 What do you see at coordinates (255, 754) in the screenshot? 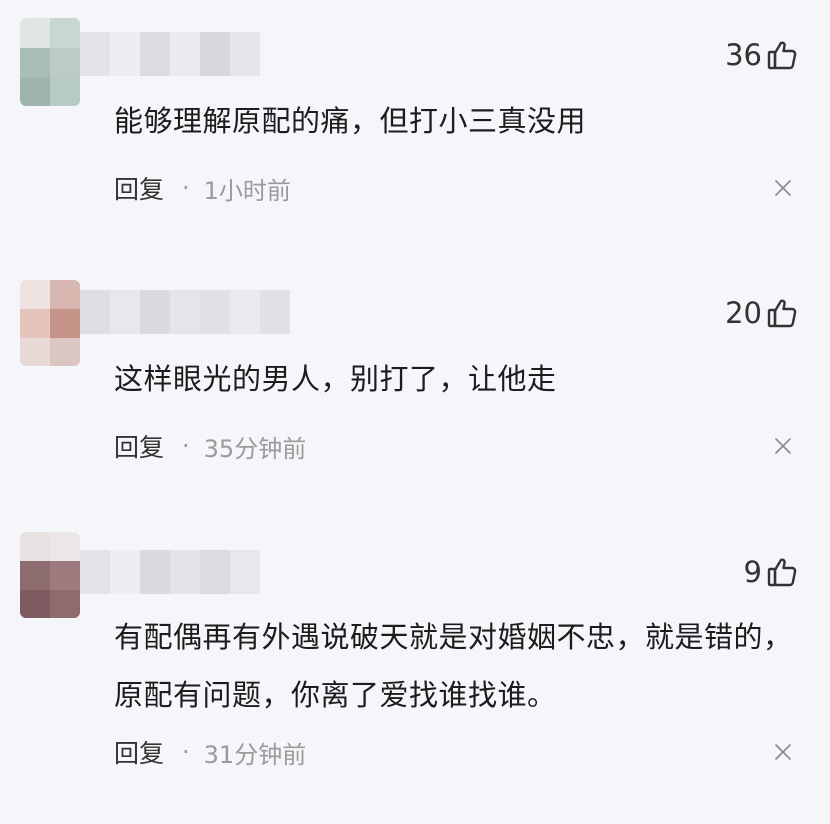
I see `timestamp: 31分钟前` at bounding box center [255, 754].